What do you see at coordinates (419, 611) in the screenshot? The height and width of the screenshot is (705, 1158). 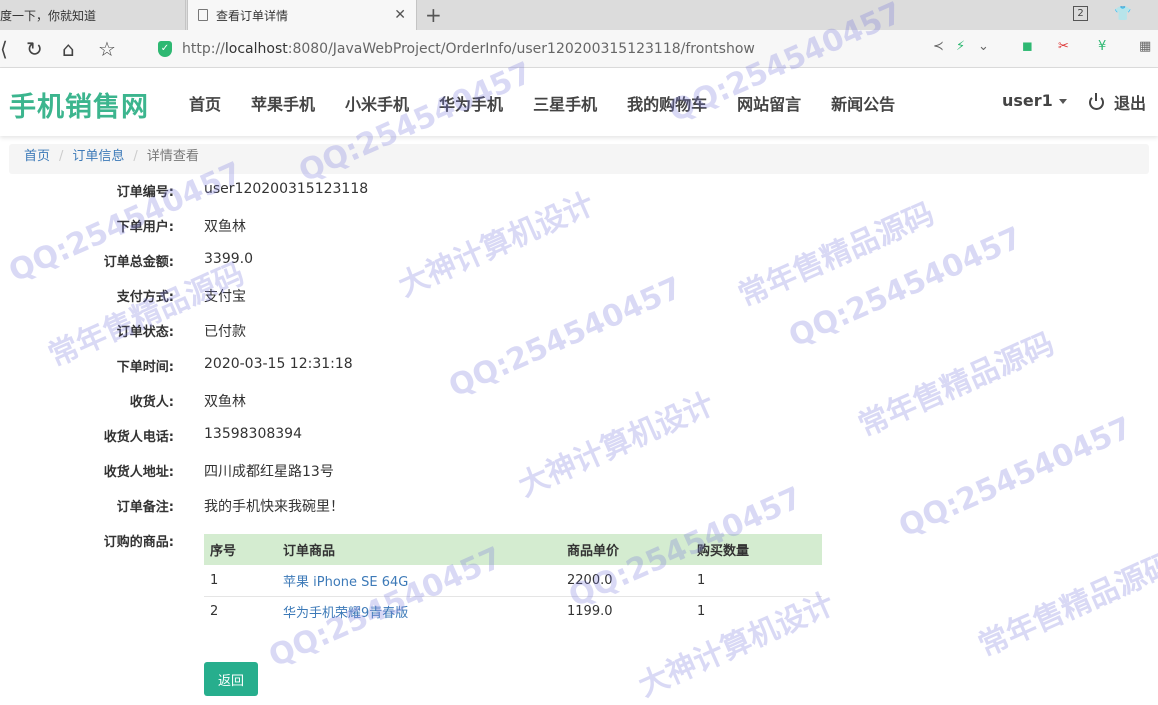 I see `cell-product: 华为手机荣耀9青春版` at bounding box center [419, 611].